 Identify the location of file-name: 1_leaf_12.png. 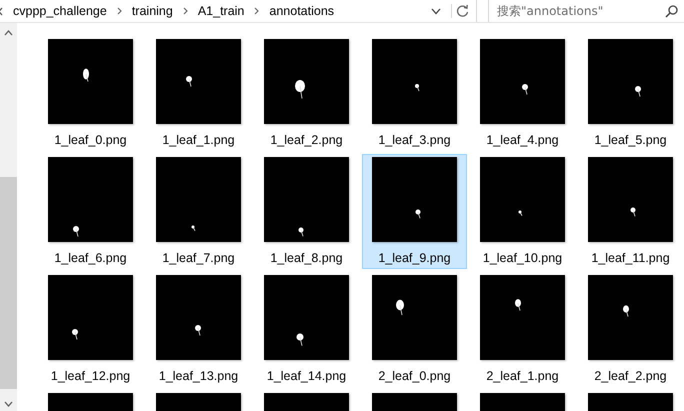
(90, 376).